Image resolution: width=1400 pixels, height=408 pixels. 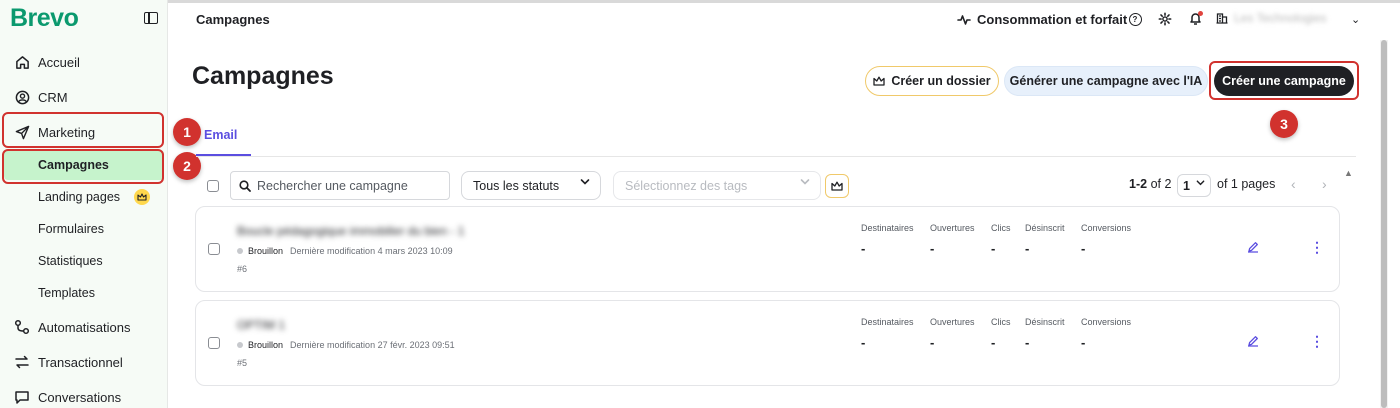 What do you see at coordinates (22, 97) in the screenshot?
I see `contacts-icon` at bounding box center [22, 97].